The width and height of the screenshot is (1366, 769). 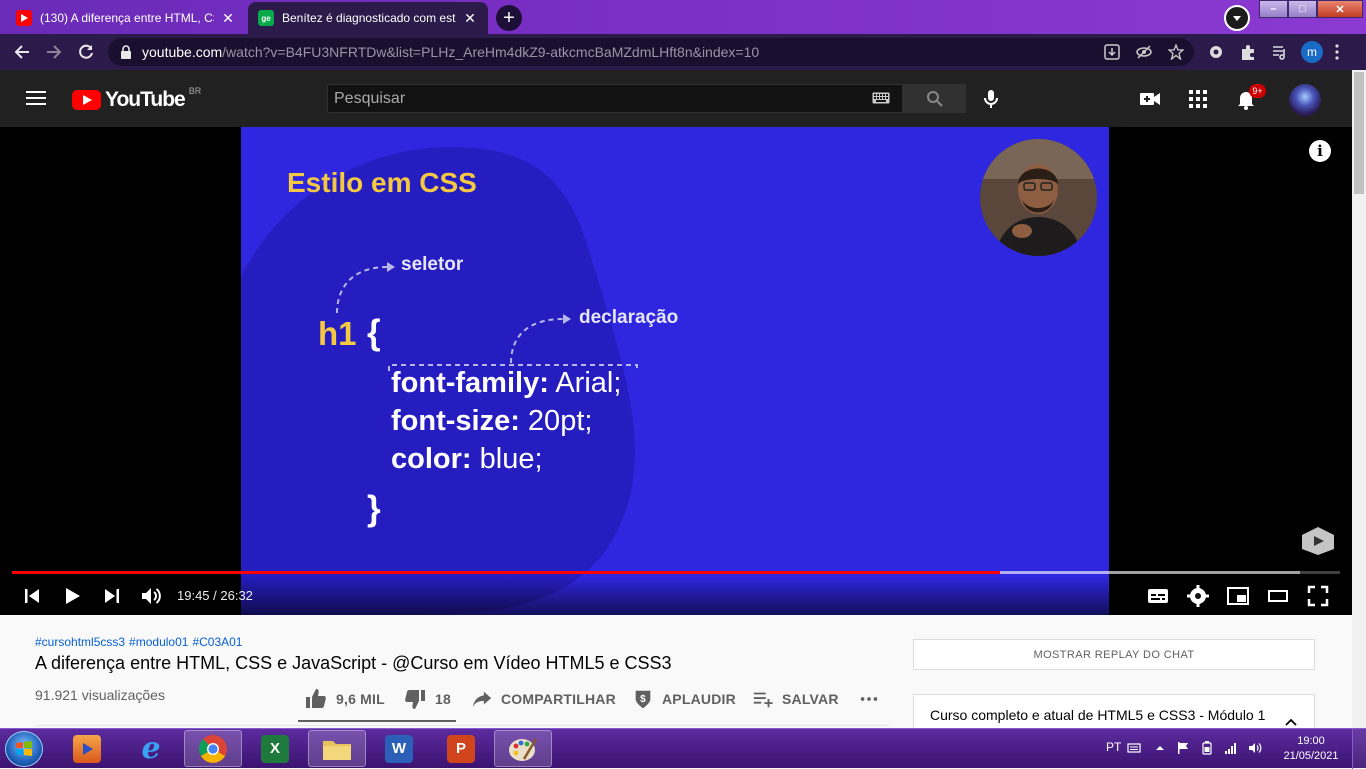 I want to click on play-icon, so click(x=72, y=596).